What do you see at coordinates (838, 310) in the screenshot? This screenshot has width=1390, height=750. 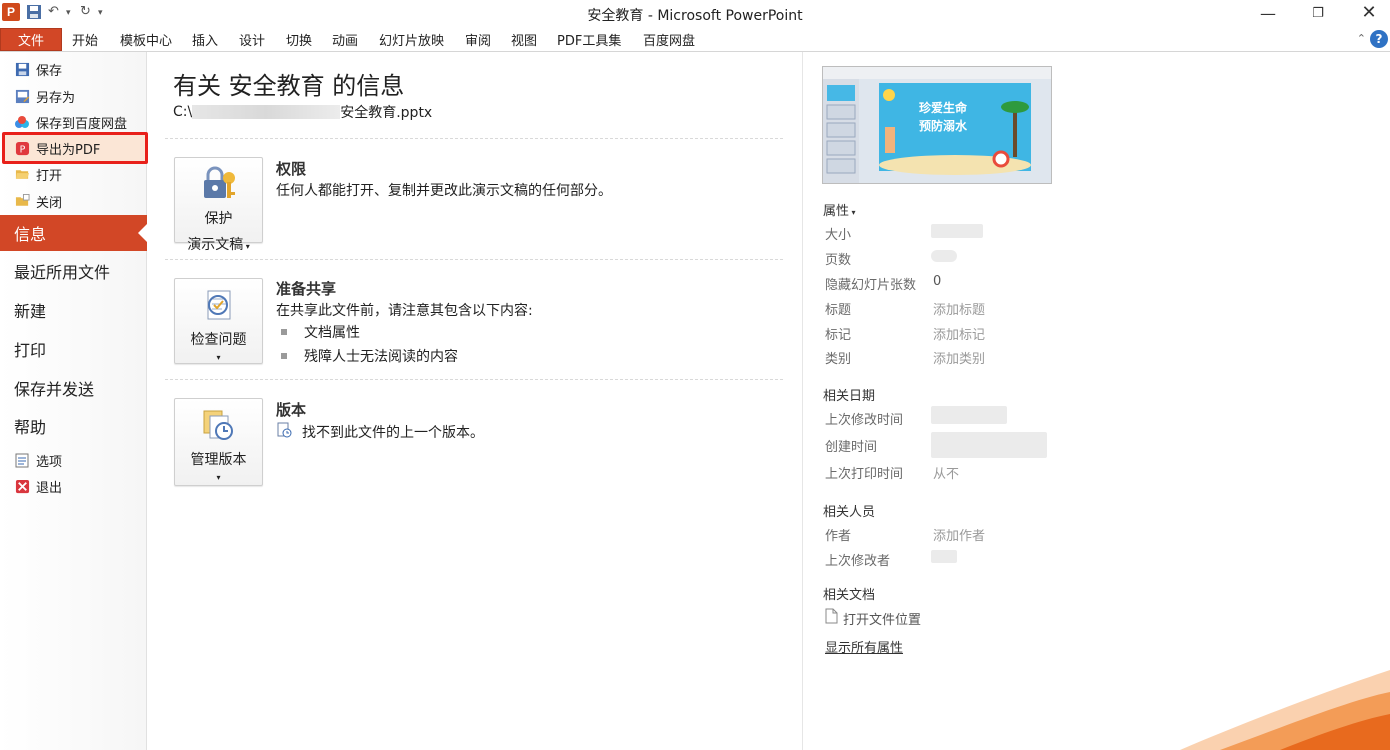 I see `title-label: 标题` at bounding box center [838, 310].